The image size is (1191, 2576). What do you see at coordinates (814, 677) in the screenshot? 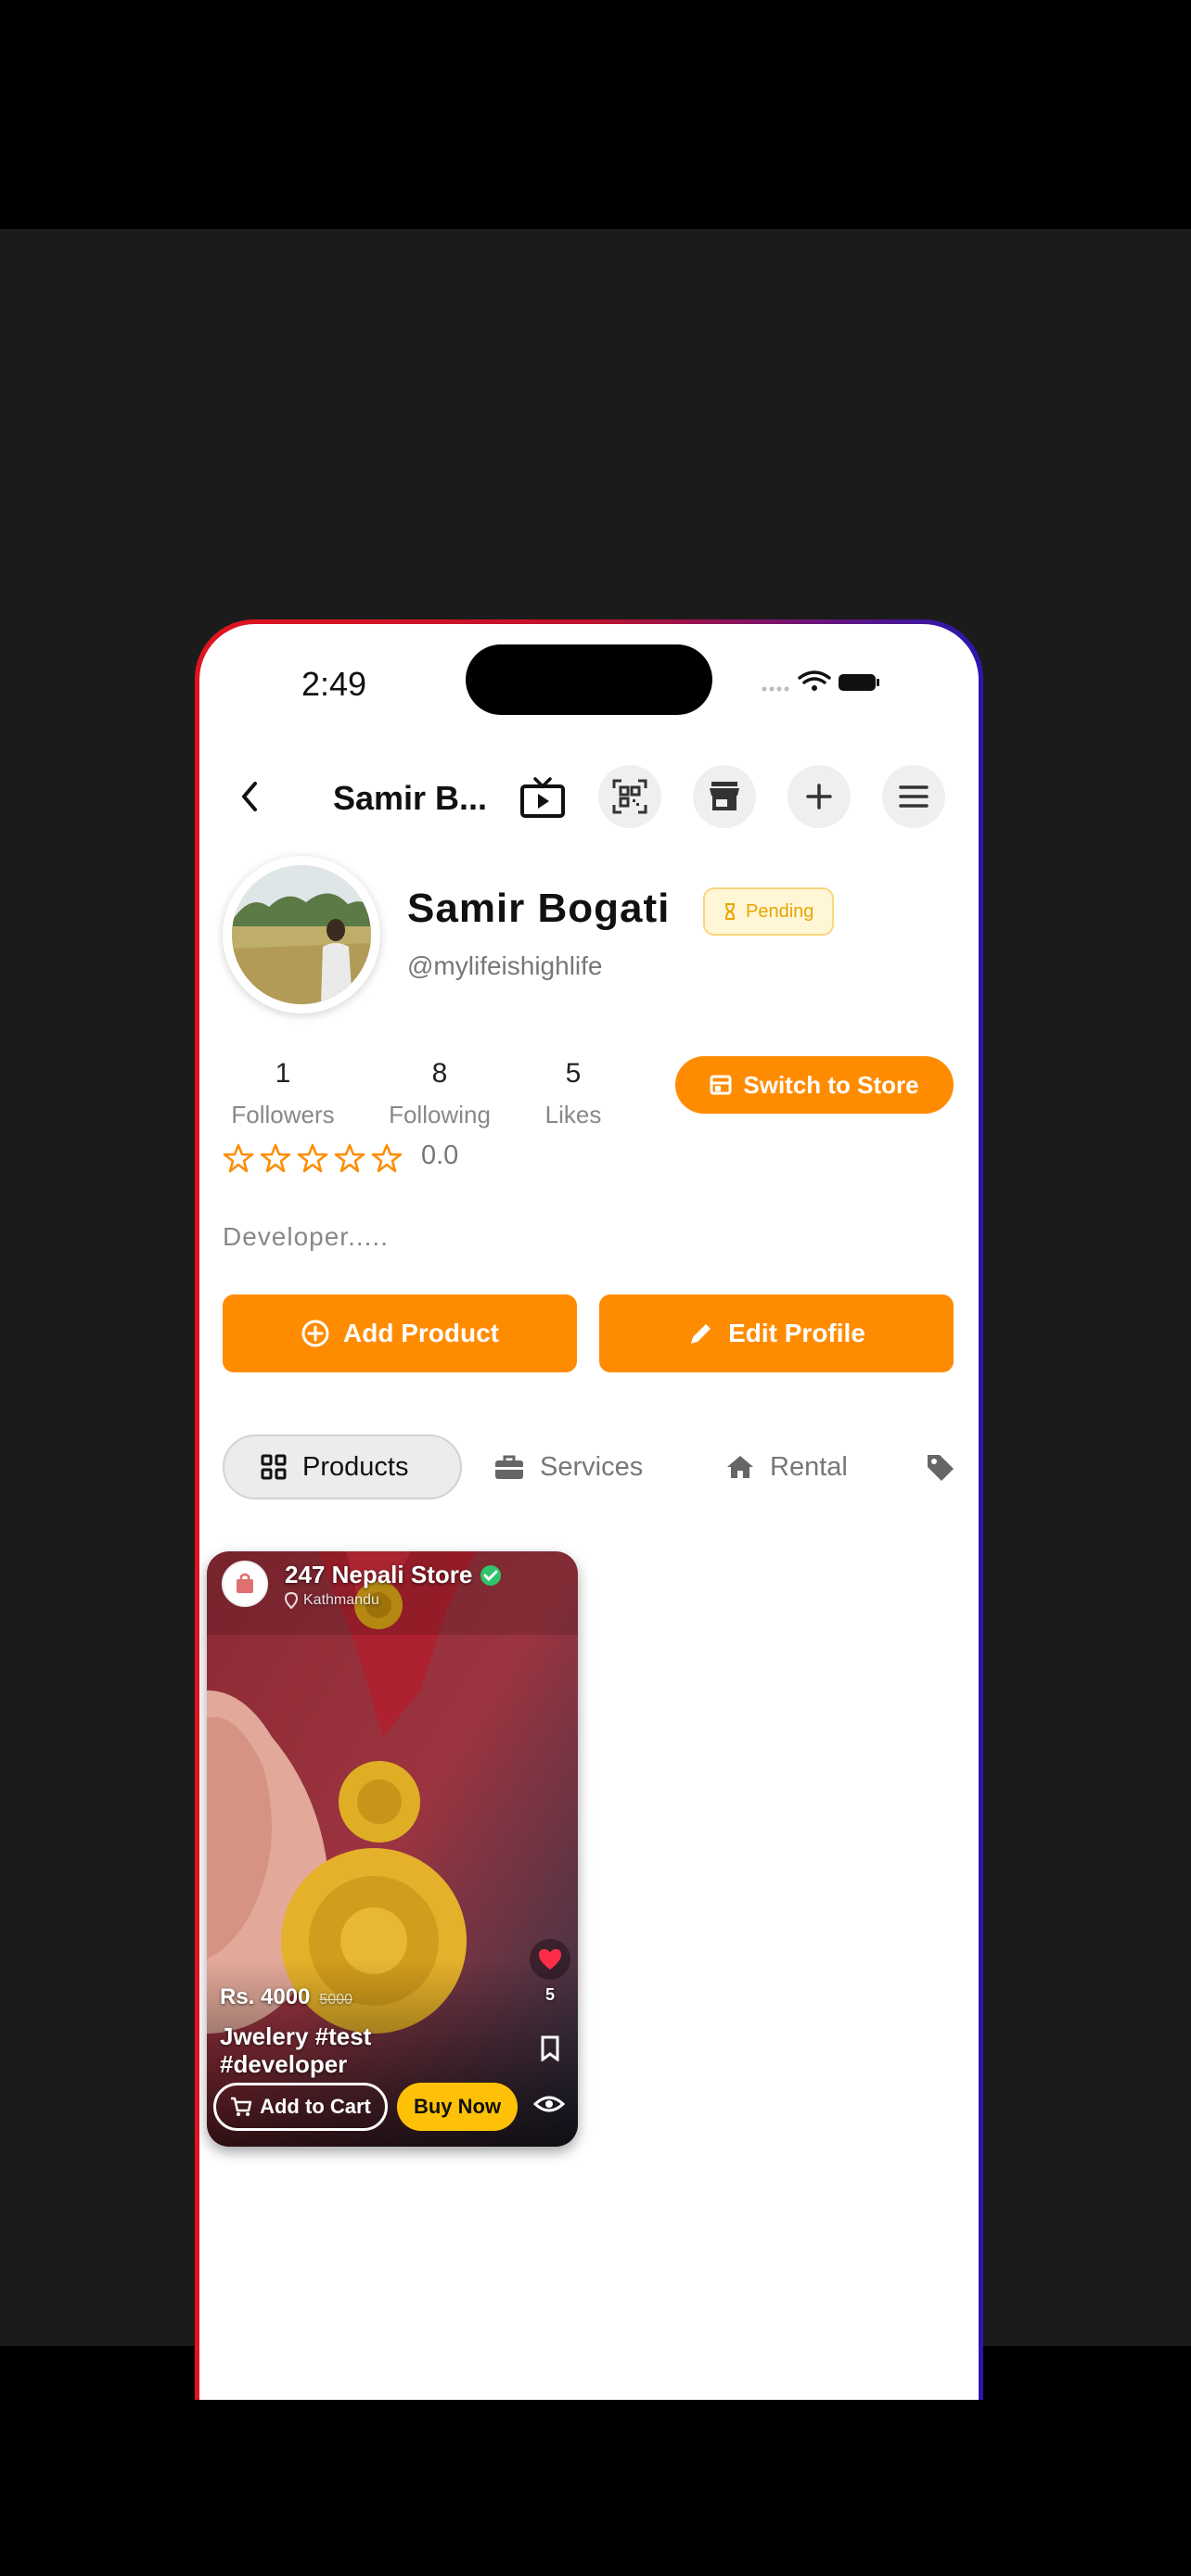
I see `wifi-icon` at bounding box center [814, 677].